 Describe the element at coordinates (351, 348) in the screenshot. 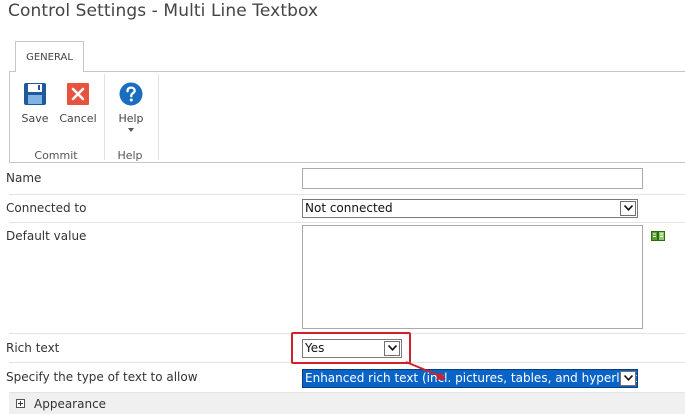

I see `annotation-highlight-box` at that location.